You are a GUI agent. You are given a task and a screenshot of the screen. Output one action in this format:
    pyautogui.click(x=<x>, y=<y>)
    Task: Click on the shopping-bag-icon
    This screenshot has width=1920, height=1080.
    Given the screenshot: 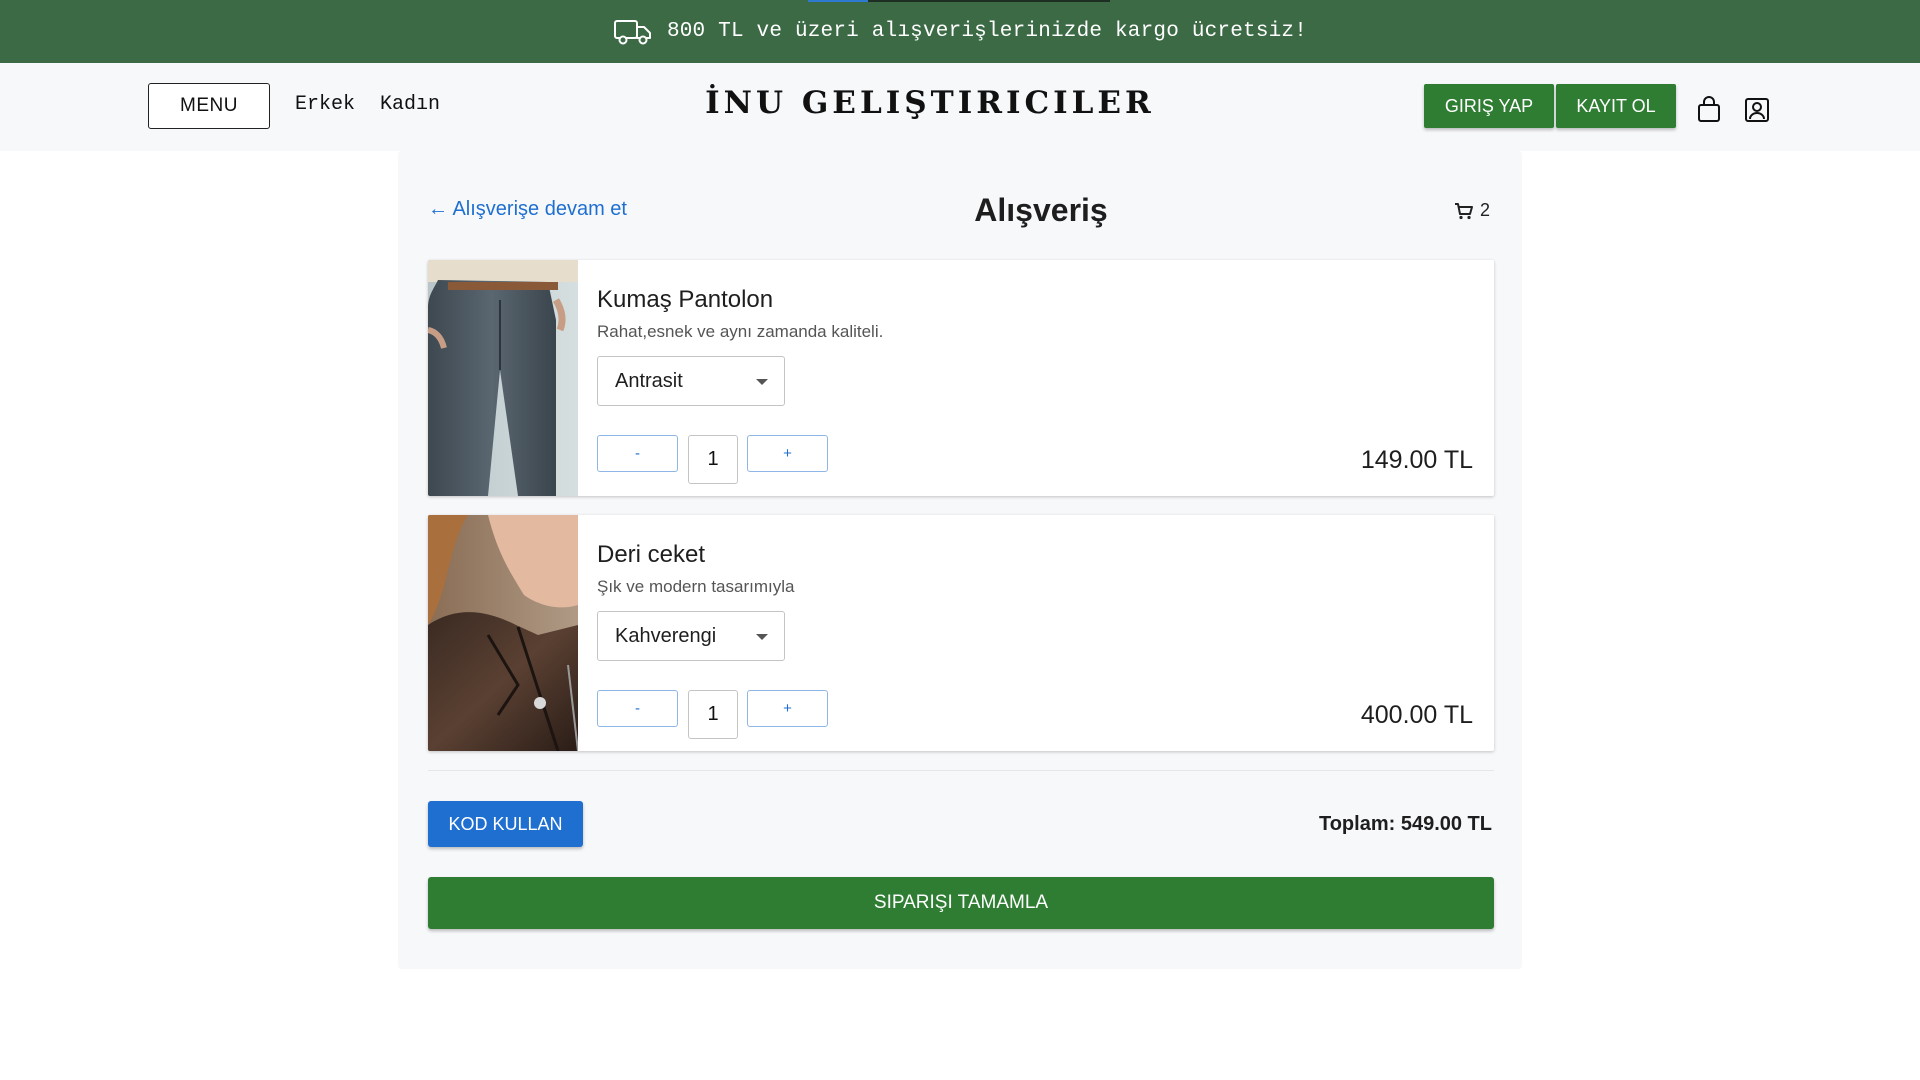 What is the action you would take?
    pyautogui.click(x=1709, y=110)
    